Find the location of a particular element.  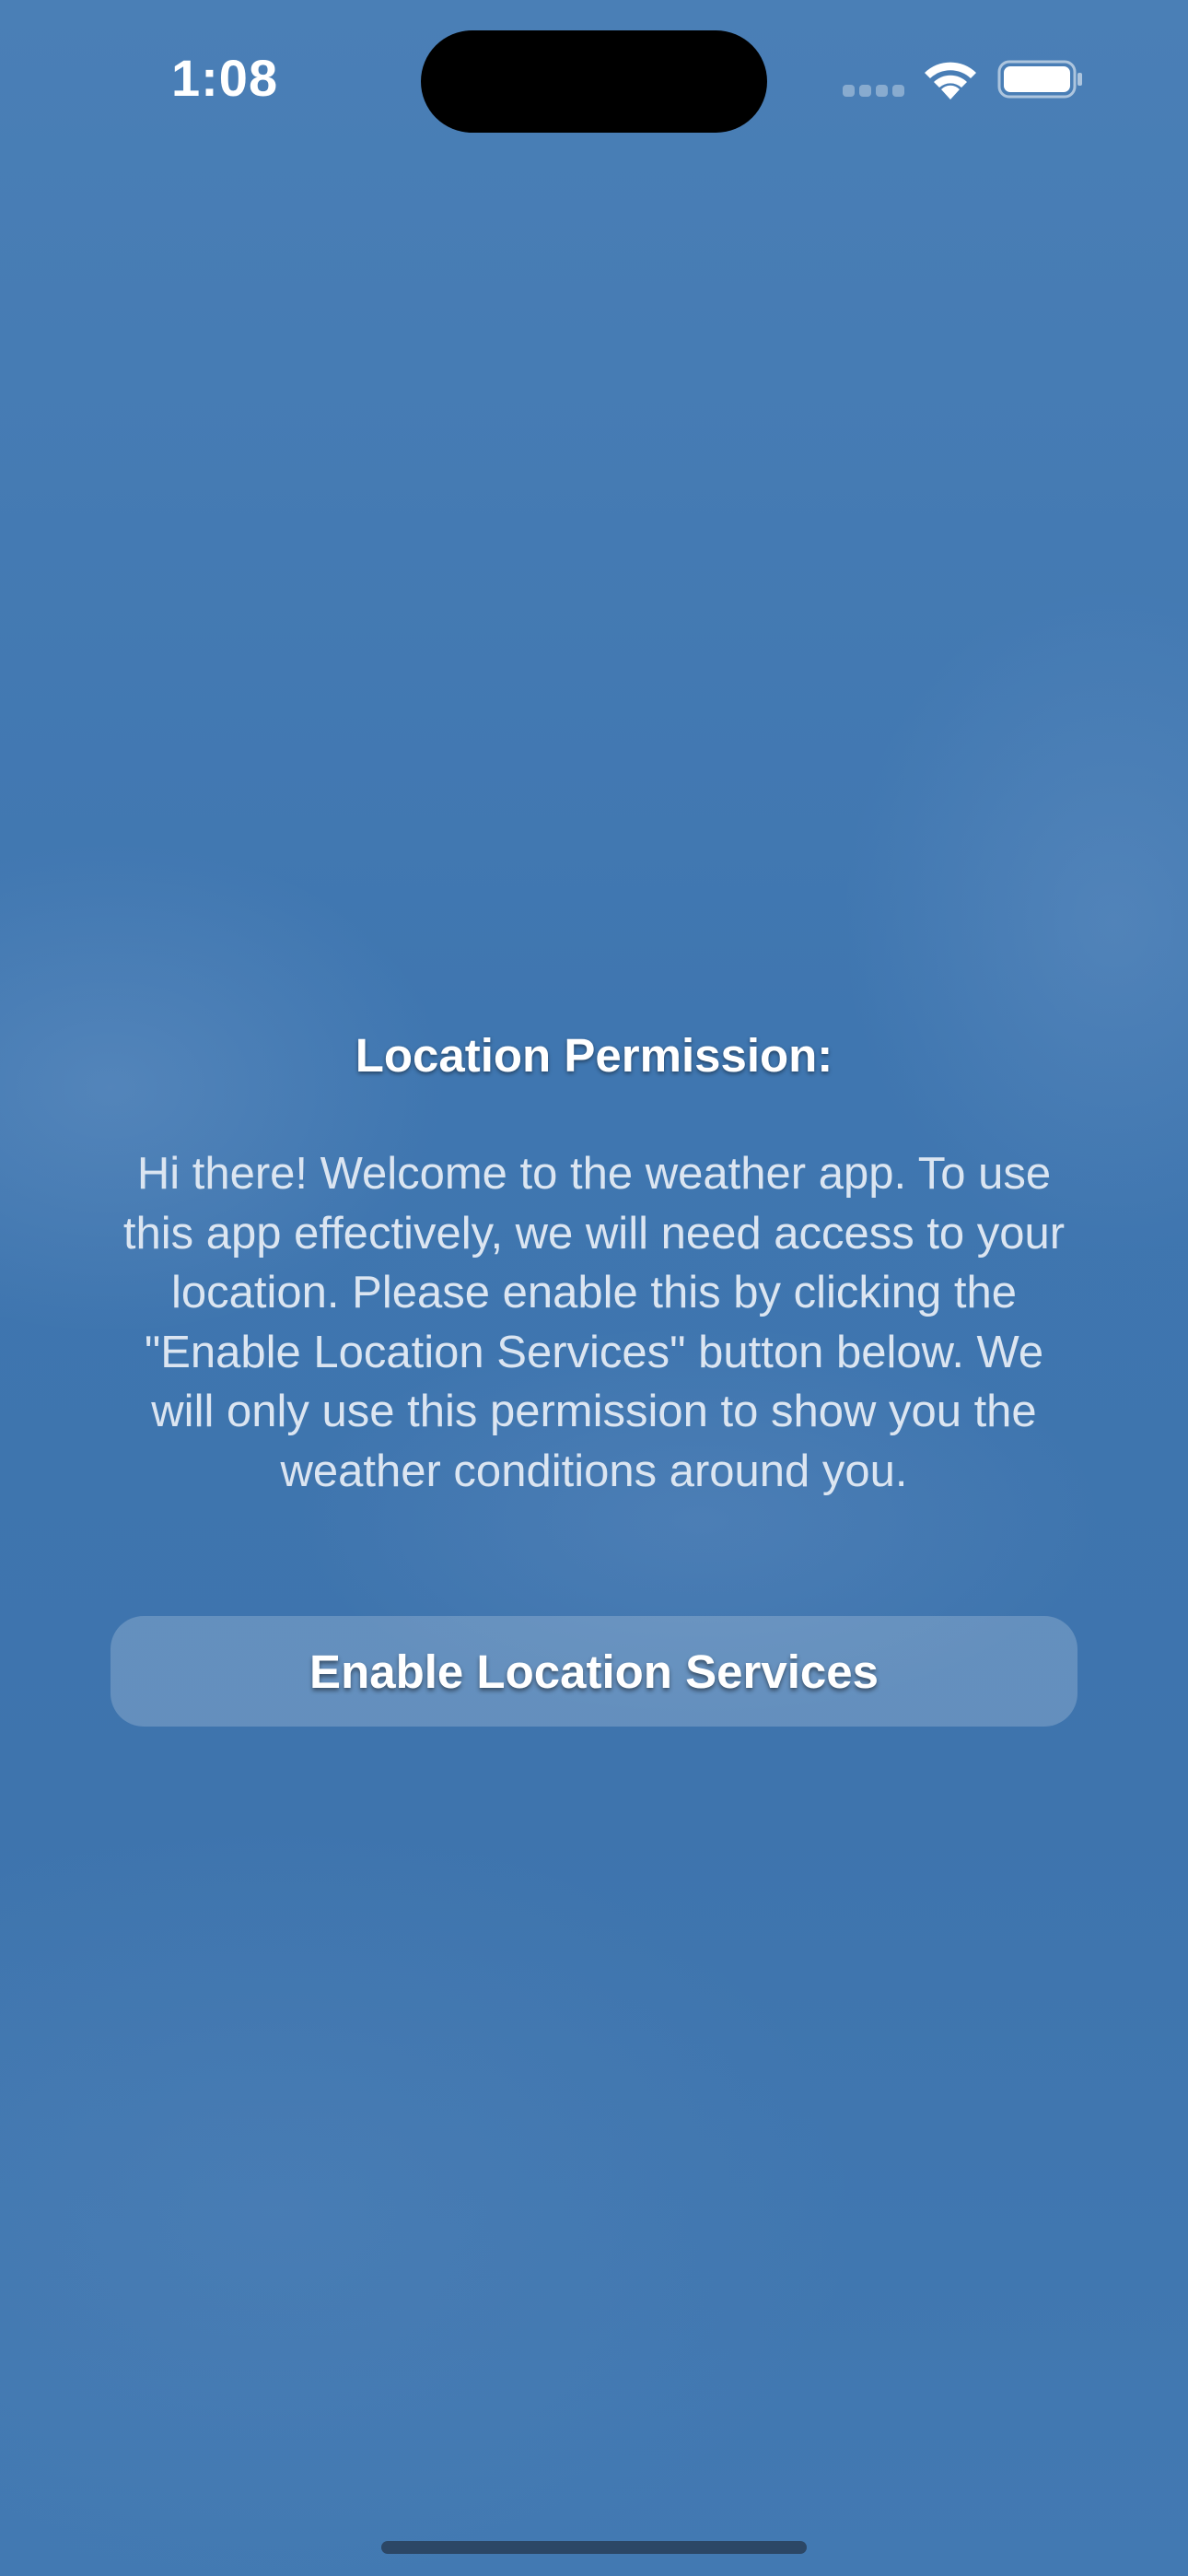

enable-location-services-label: Enable Location Services is located at coordinates (594, 1671).